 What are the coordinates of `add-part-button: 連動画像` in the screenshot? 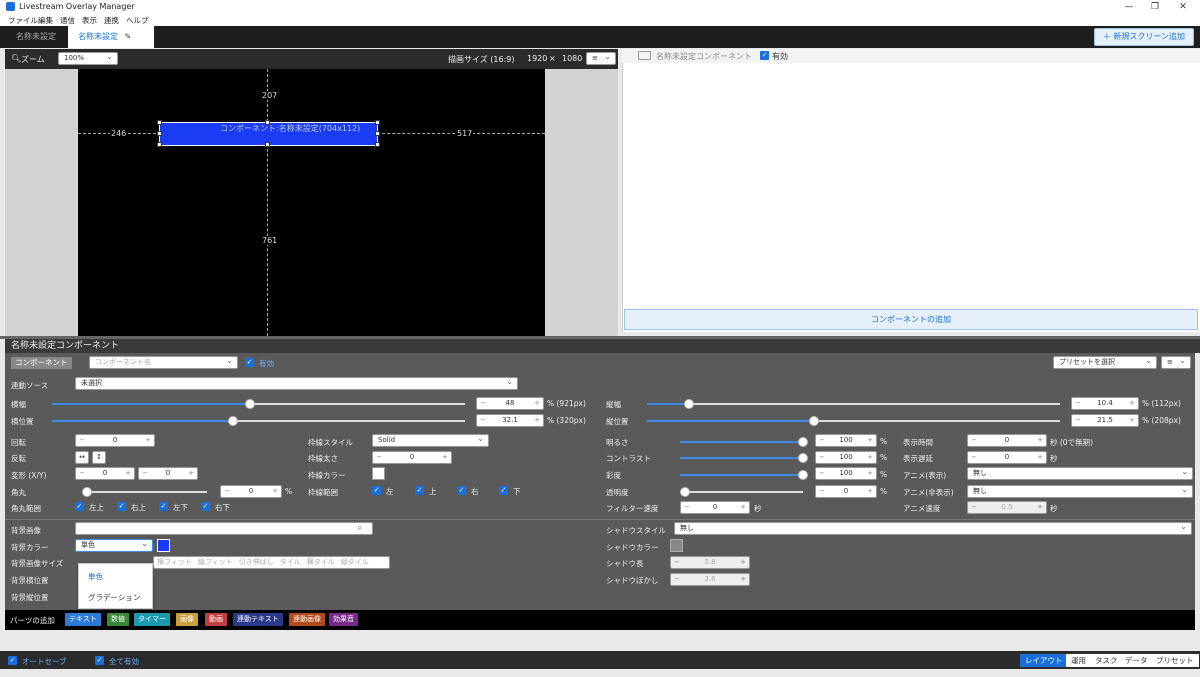 It's located at (307, 619).